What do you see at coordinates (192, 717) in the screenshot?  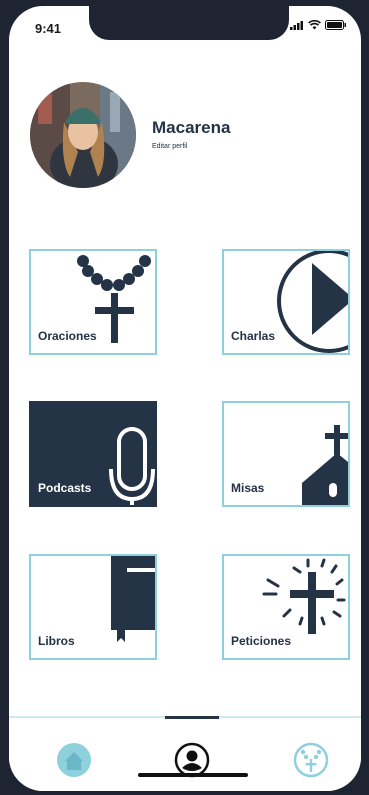 I see `tab-indicator` at bounding box center [192, 717].